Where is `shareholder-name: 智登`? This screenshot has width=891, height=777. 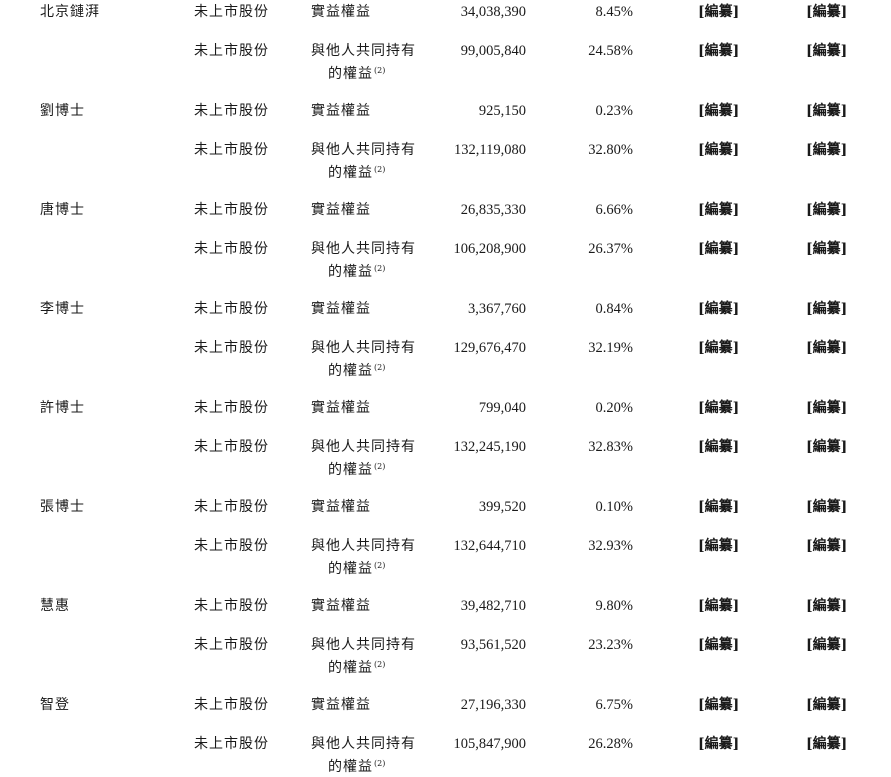 shareholder-name: 智登 is located at coordinates (55, 705).